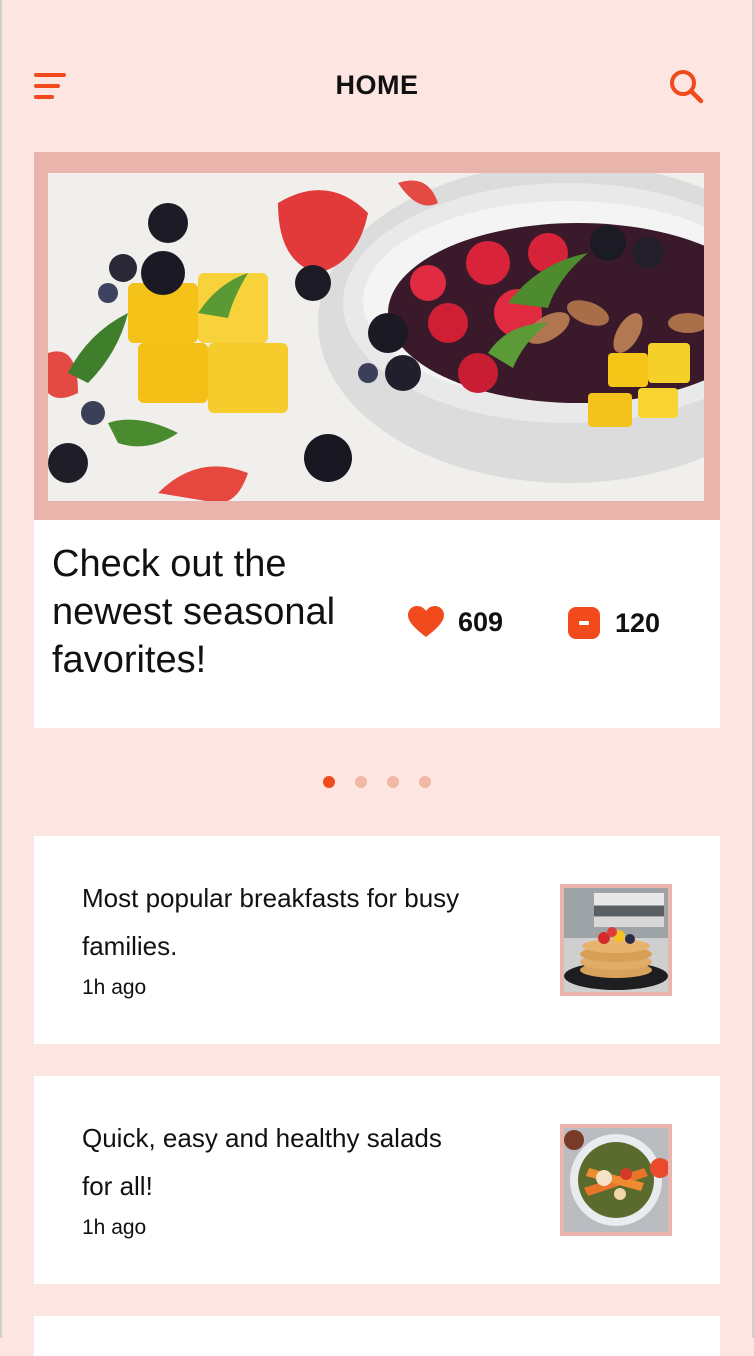 This screenshot has height=1356, width=754. Describe the element at coordinates (481, 621) in the screenshot. I see `like-count: 609` at that location.